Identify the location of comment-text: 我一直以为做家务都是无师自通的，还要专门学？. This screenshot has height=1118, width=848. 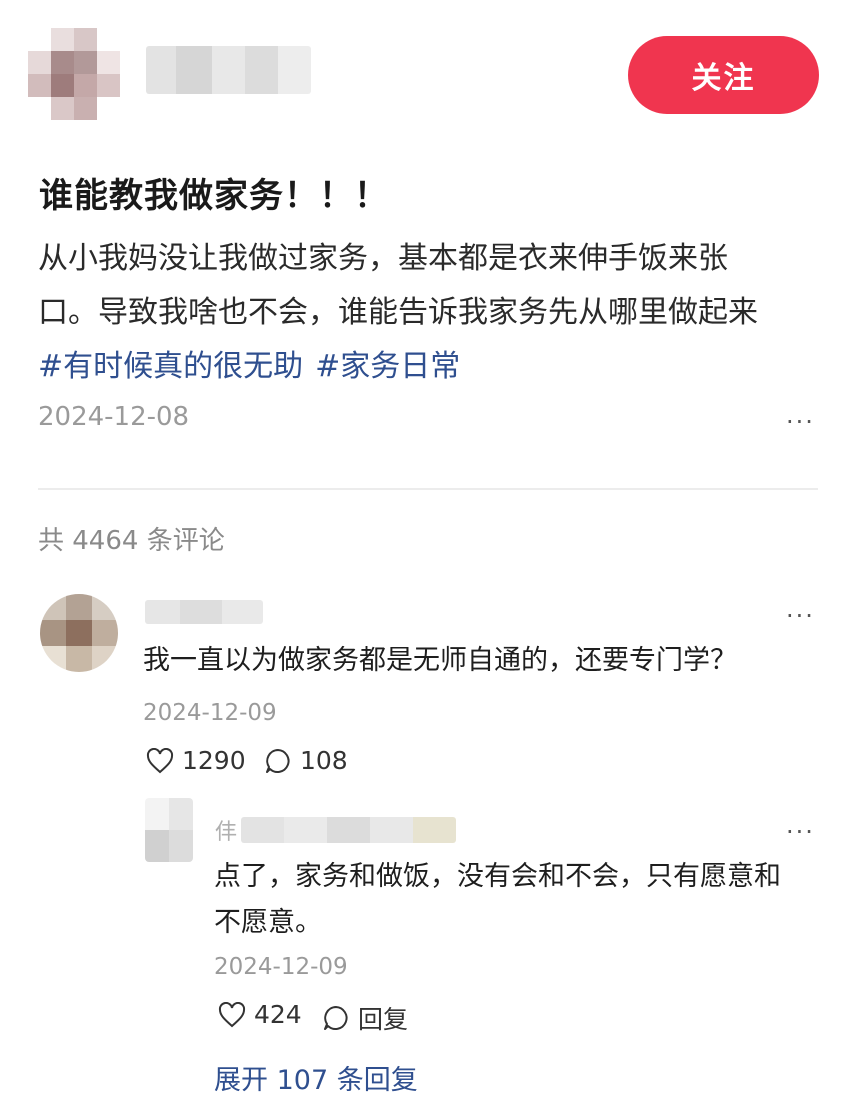
(440, 660).